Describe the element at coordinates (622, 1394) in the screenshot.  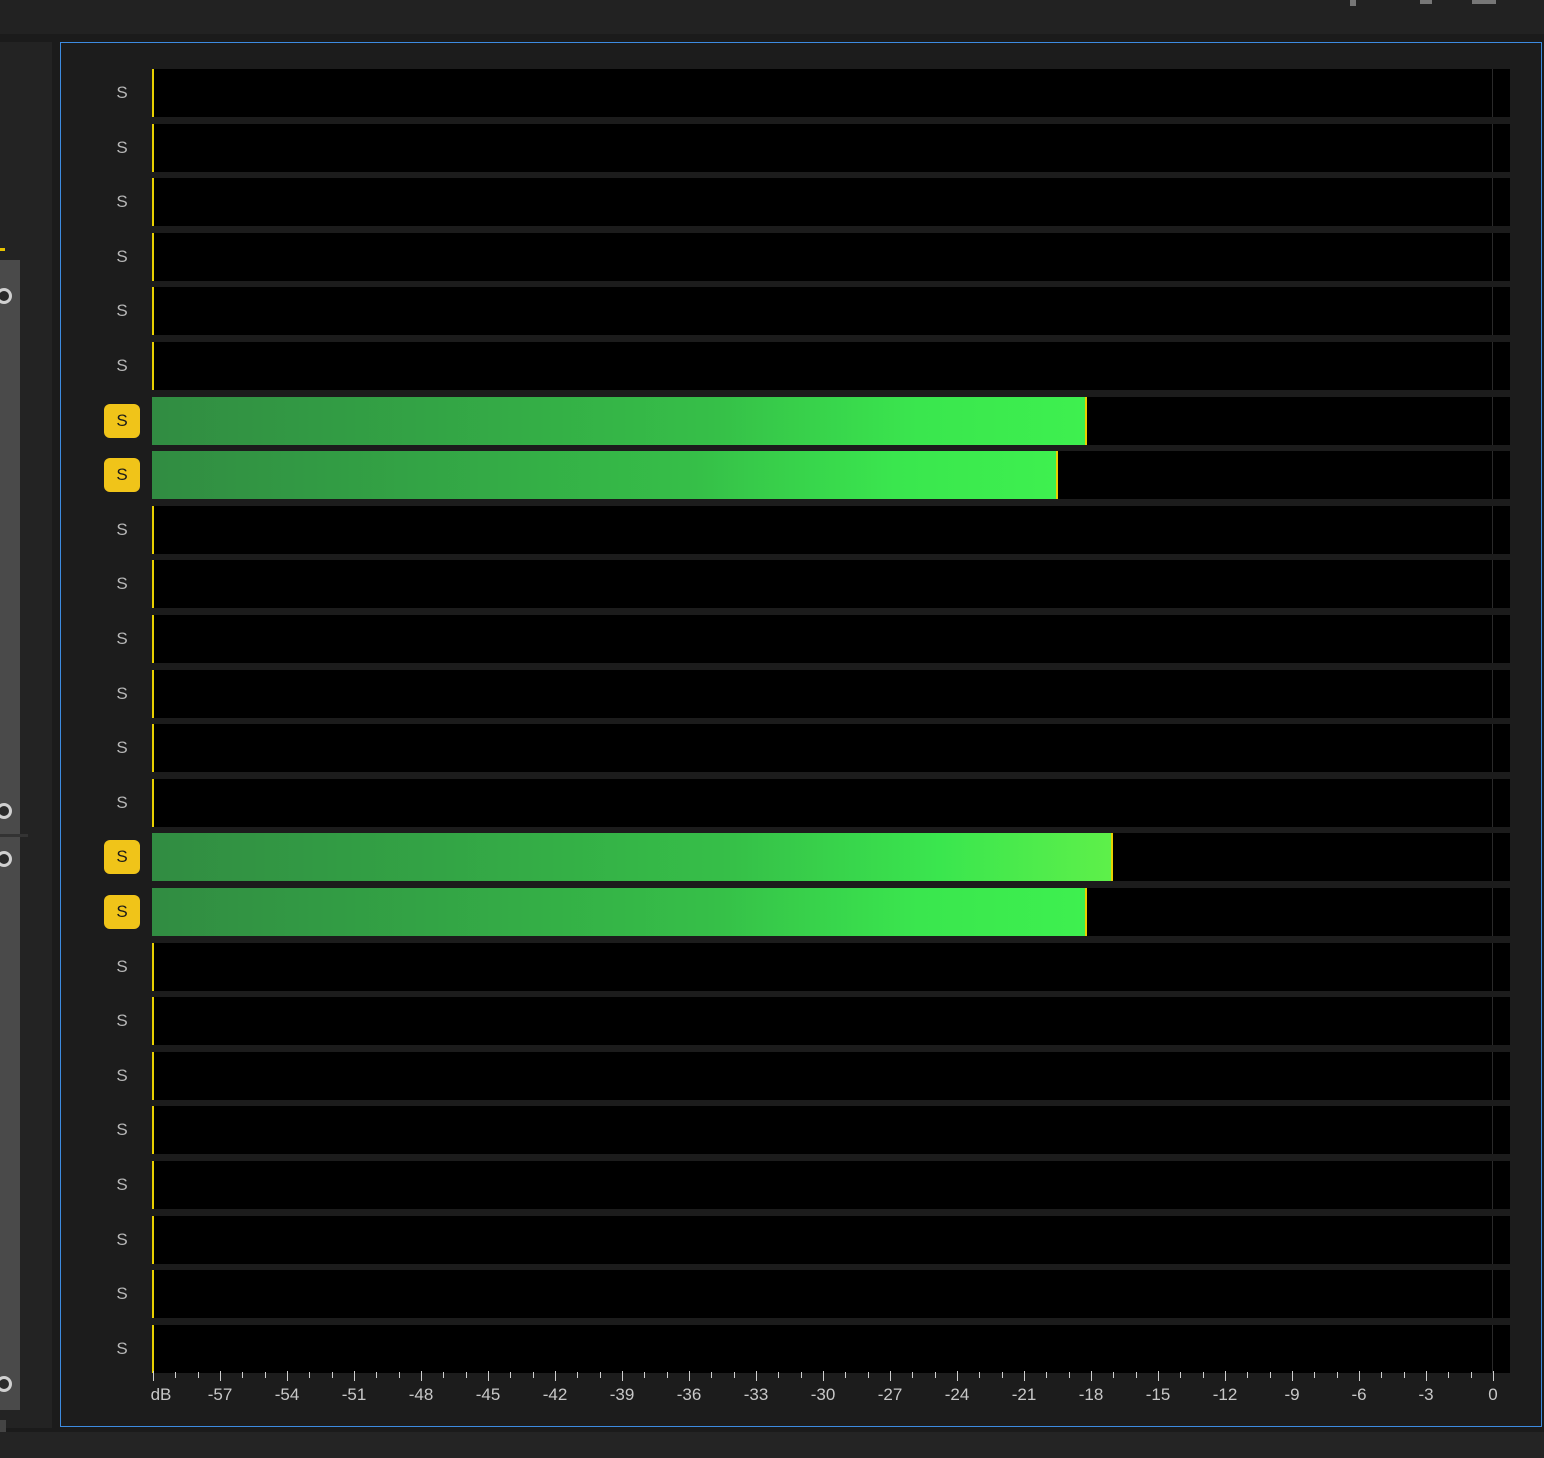
I see `axis-label: -39` at that location.